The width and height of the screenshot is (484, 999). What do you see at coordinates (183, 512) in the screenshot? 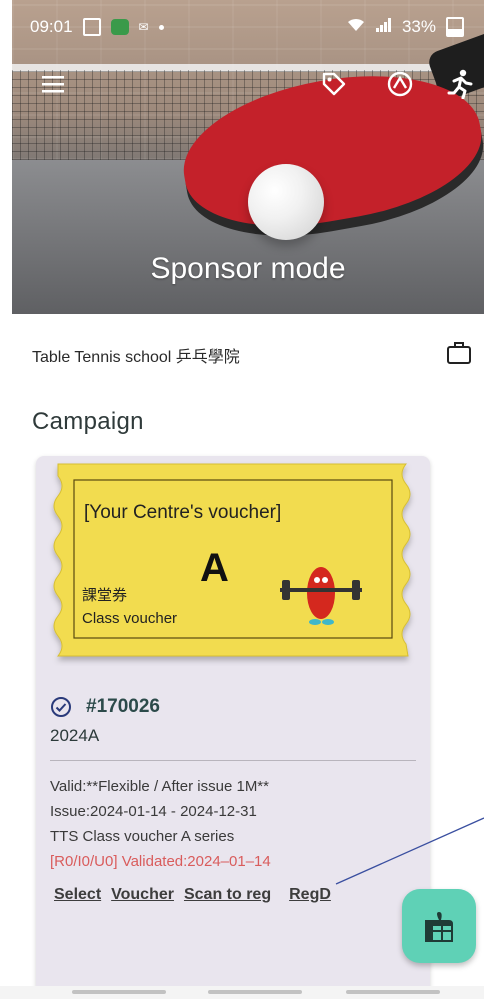
I see `voucher-header: [Your Centre's voucher]` at bounding box center [183, 512].